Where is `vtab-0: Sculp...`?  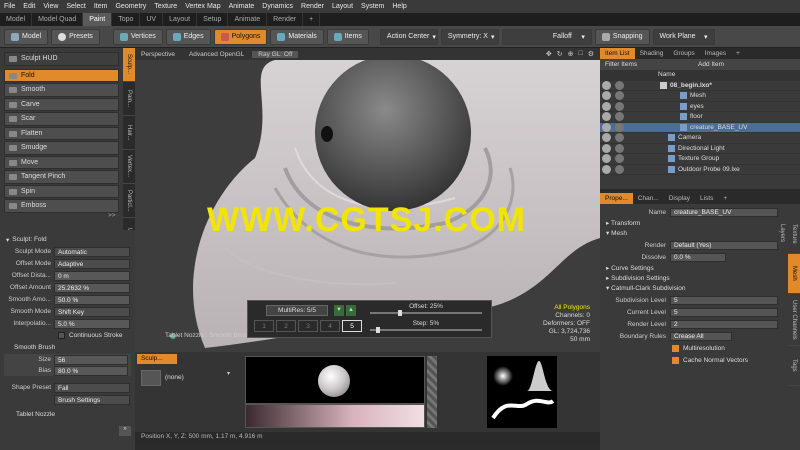
vtab-0: Sculp... is located at coordinates (129, 65).